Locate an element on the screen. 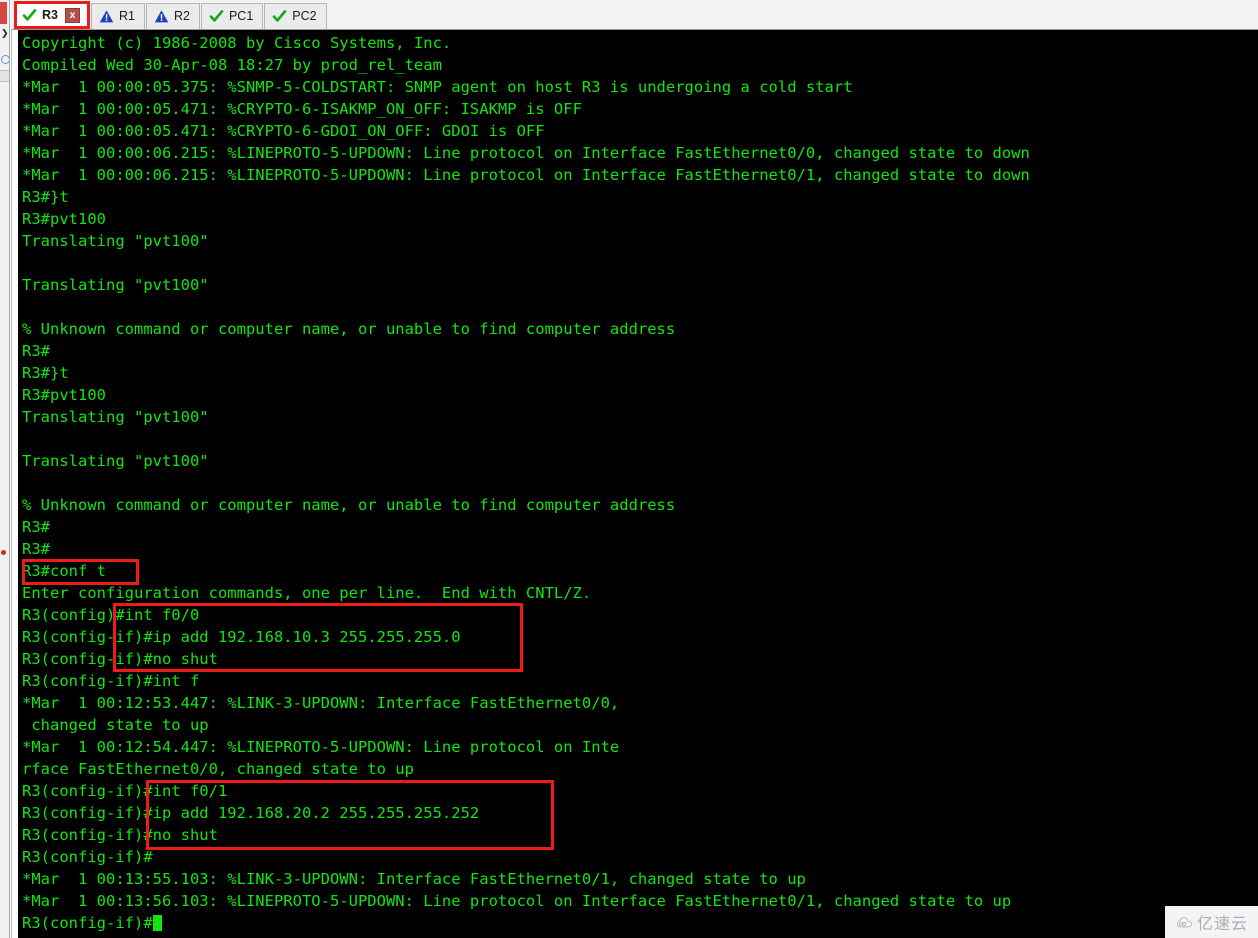 The width and height of the screenshot is (1258, 938). tab-pc1: PC1 is located at coordinates (232, 16).